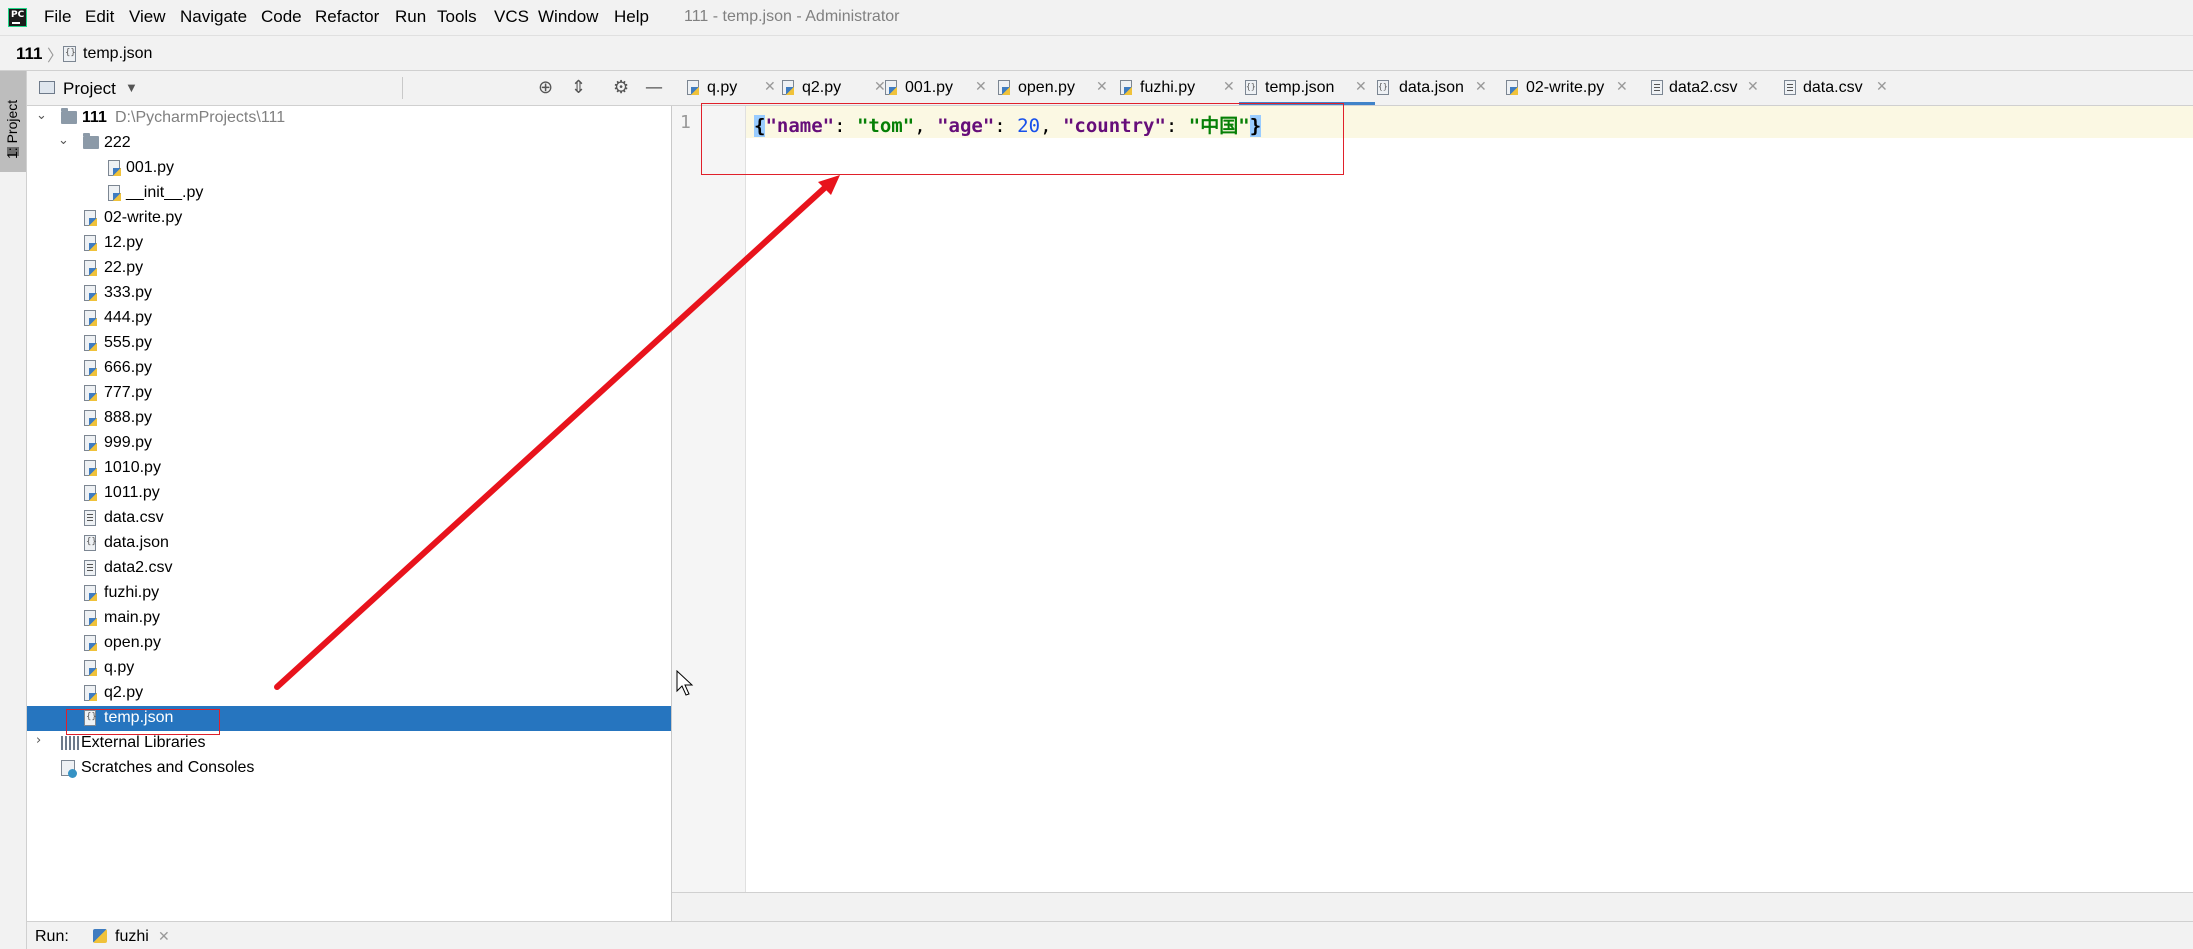  I want to click on mouse-cursor-icon, so click(685, 683).